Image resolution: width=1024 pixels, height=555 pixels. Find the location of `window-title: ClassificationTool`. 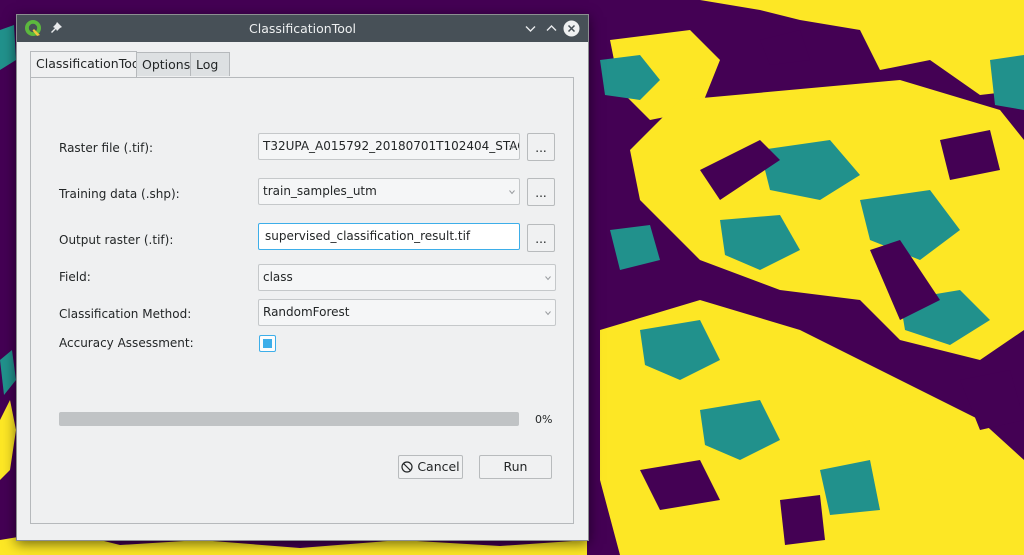

window-title: ClassificationTool is located at coordinates (302, 28).